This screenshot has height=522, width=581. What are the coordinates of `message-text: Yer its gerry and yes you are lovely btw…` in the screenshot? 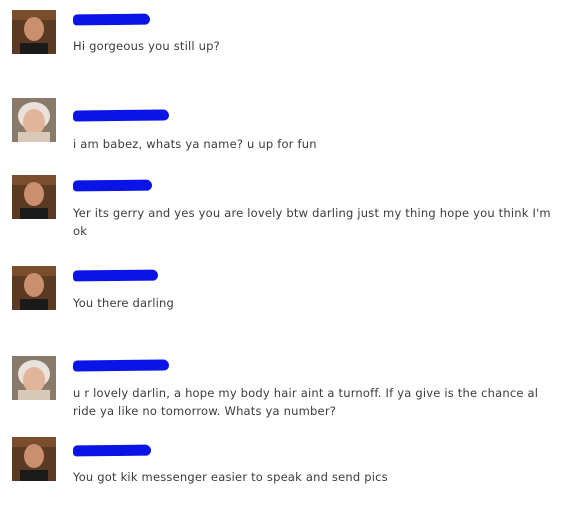 It's located at (312, 222).